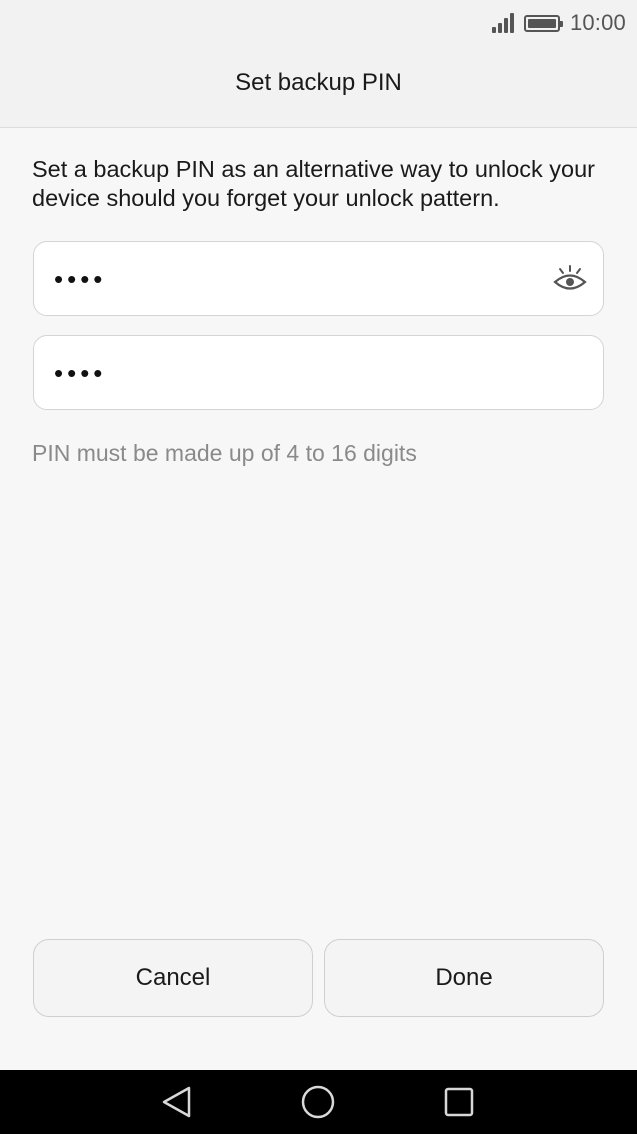 The image size is (637, 1134). Describe the element at coordinates (570, 279) in the screenshot. I see `eye-icon` at that location.